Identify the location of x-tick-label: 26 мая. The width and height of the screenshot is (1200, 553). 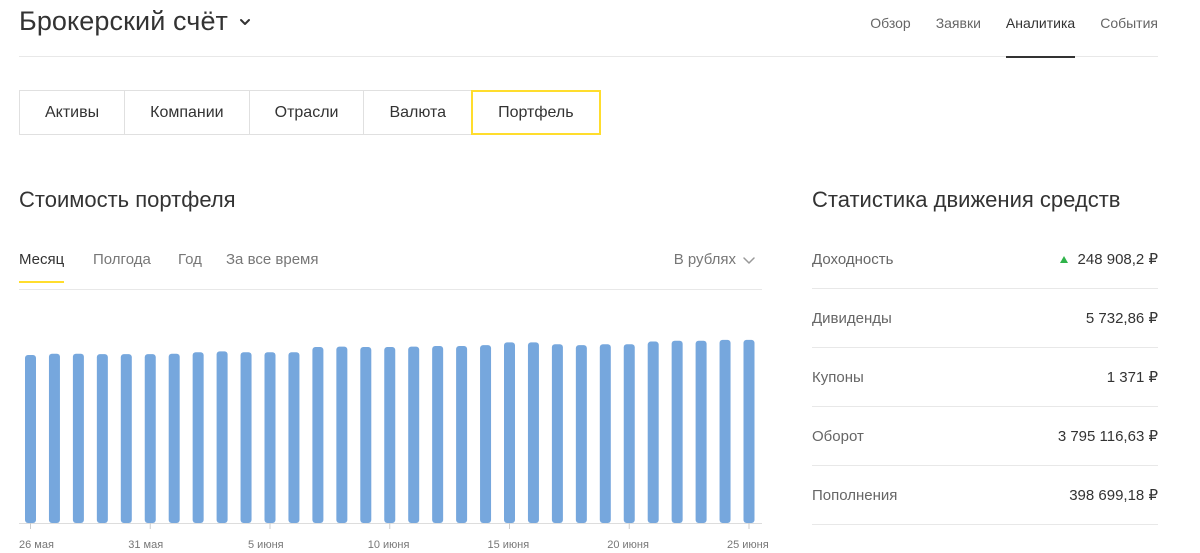
(36, 545).